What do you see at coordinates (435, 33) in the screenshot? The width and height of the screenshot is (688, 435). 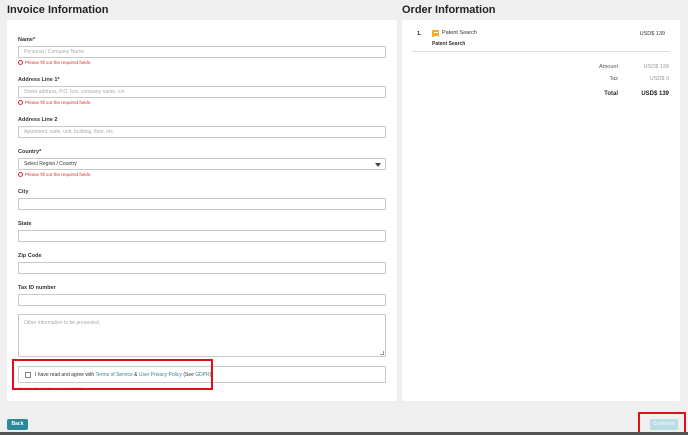 I see `document-icon` at bounding box center [435, 33].